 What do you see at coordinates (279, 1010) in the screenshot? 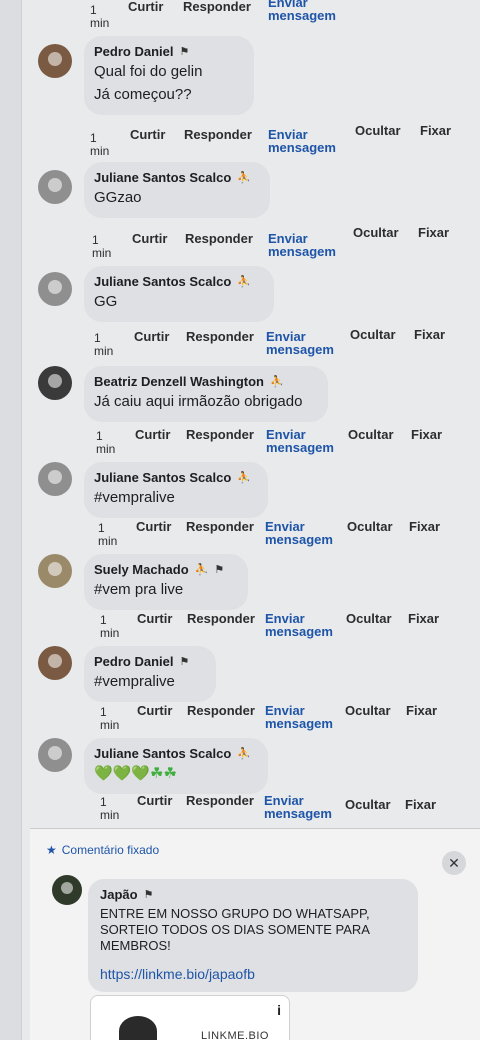
I see `info-icon: i` at bounding box center [279, 1010].